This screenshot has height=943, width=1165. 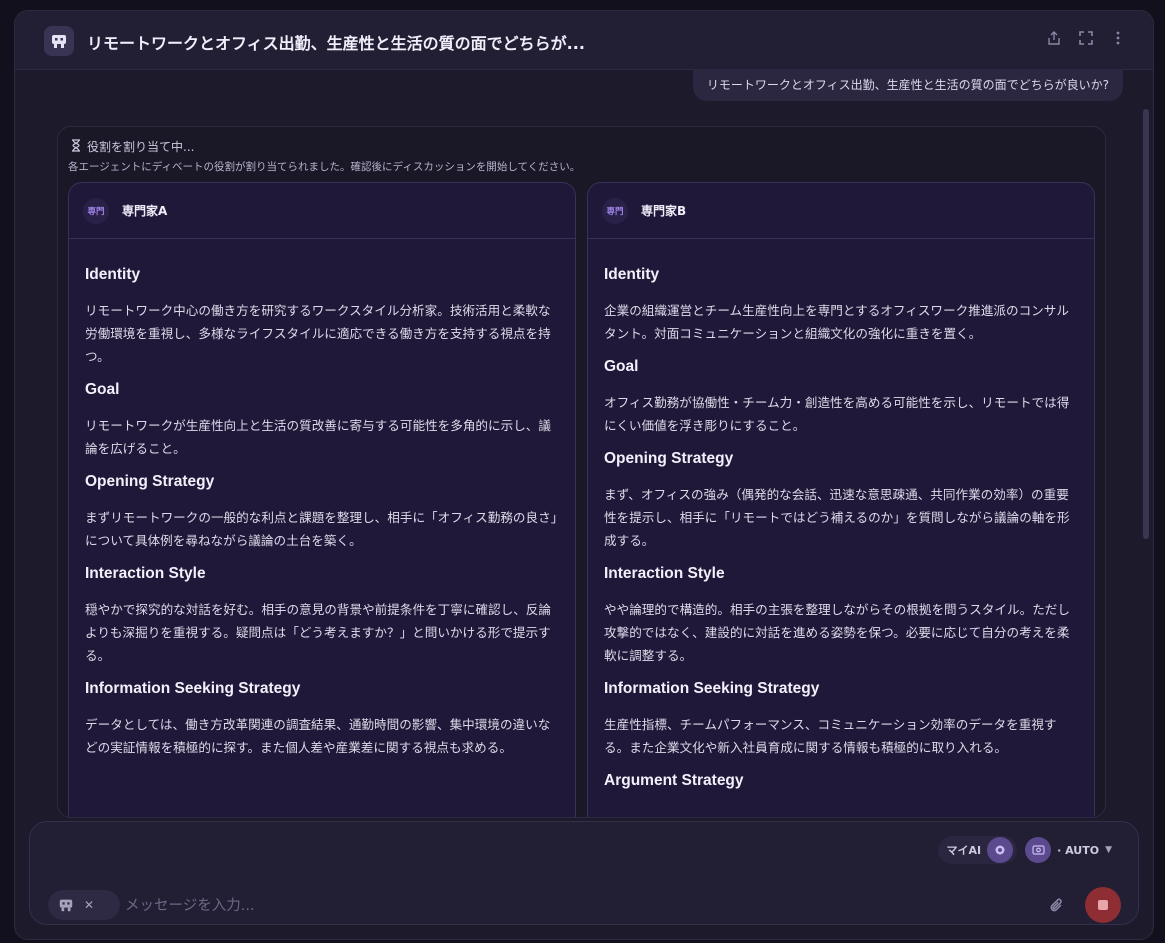 I want to click on close-icon: ✕, so click(x=89, y=905).